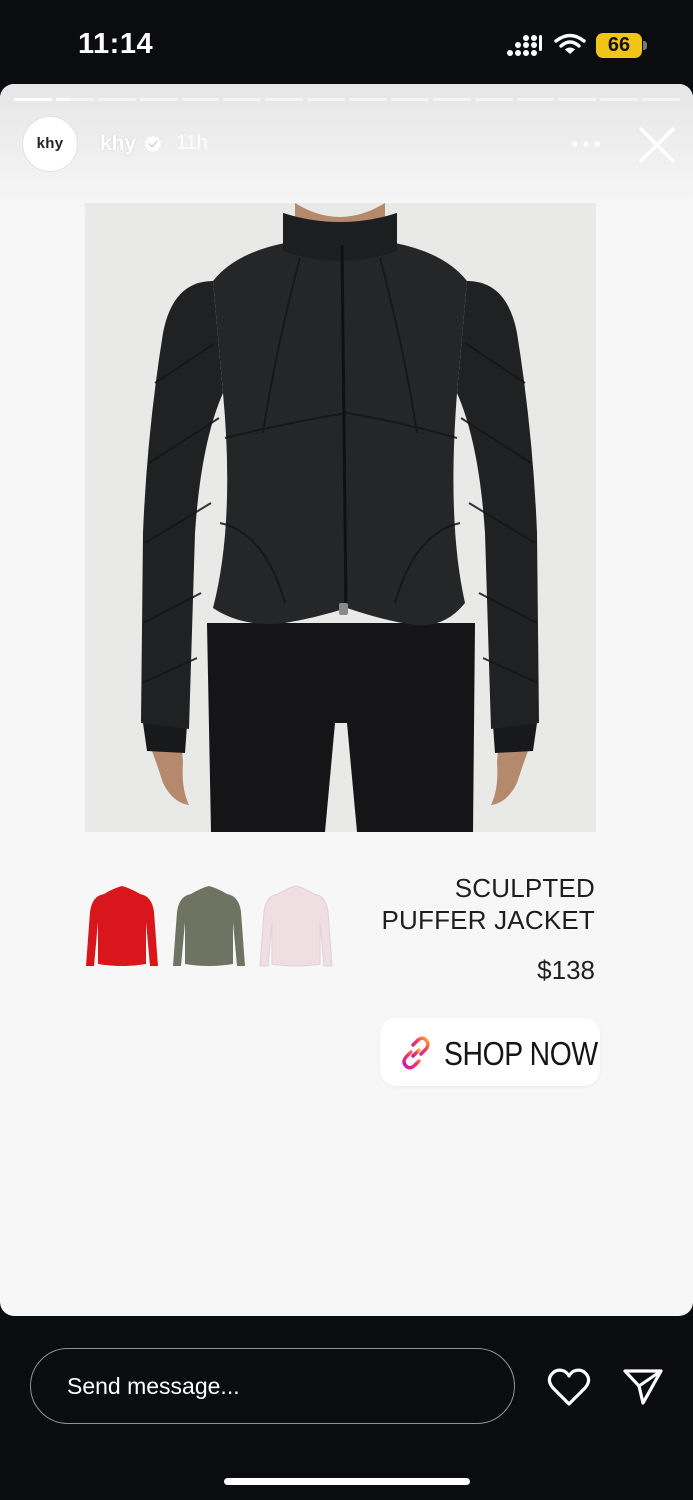 The height and width of the screenshot is (1500, 693). Describe the element at coordinates (118, 144) in the screenshot. I see `account-username: khy` at that location.